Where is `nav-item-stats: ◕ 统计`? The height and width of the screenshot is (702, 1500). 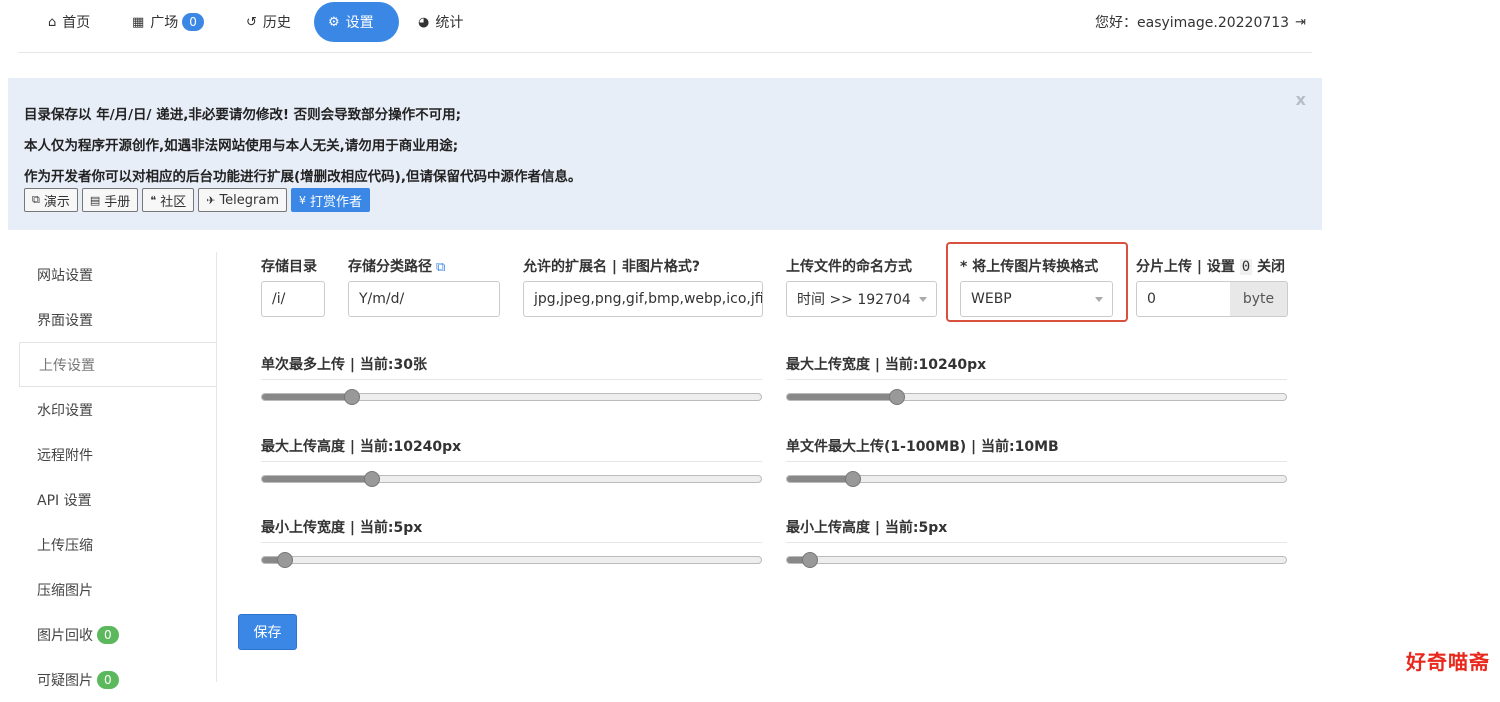
nav-item-stats: ◕ 统计 is located at coordinates (440, 22).